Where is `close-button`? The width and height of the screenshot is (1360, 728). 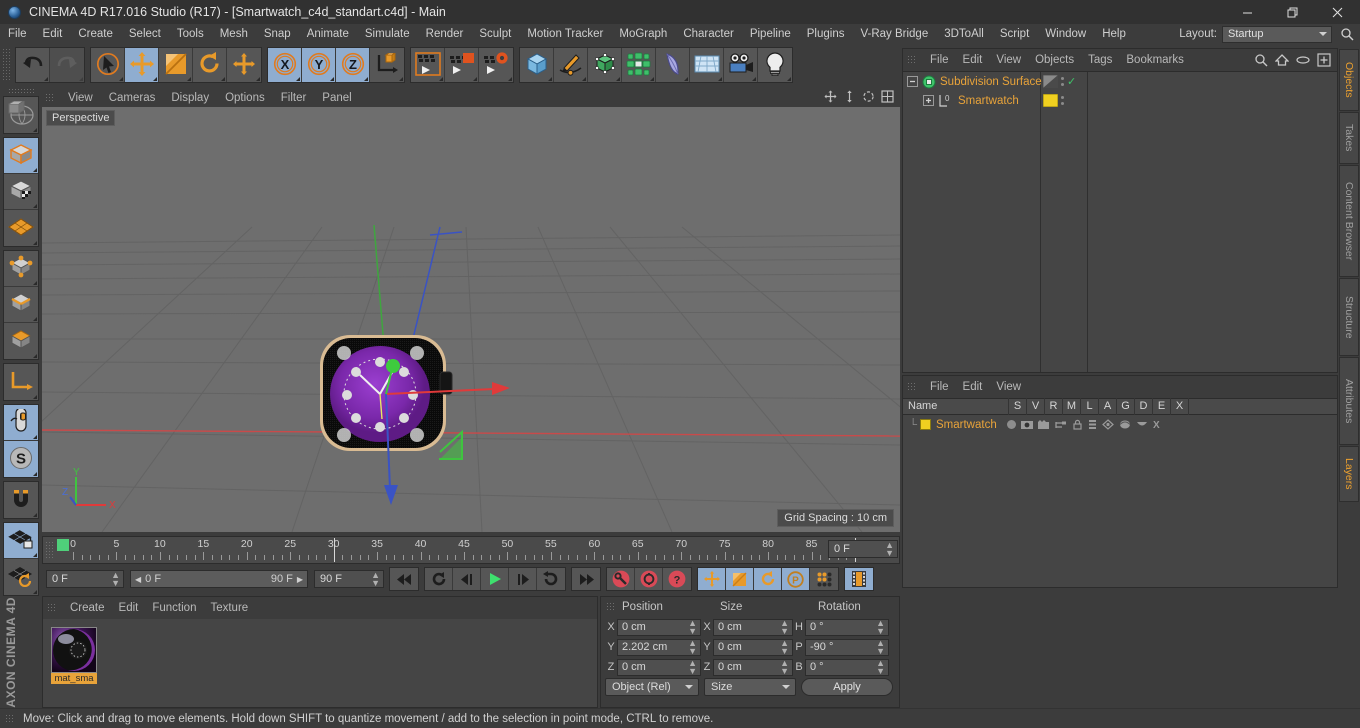
close-button is located at coordinates (1337, 12).